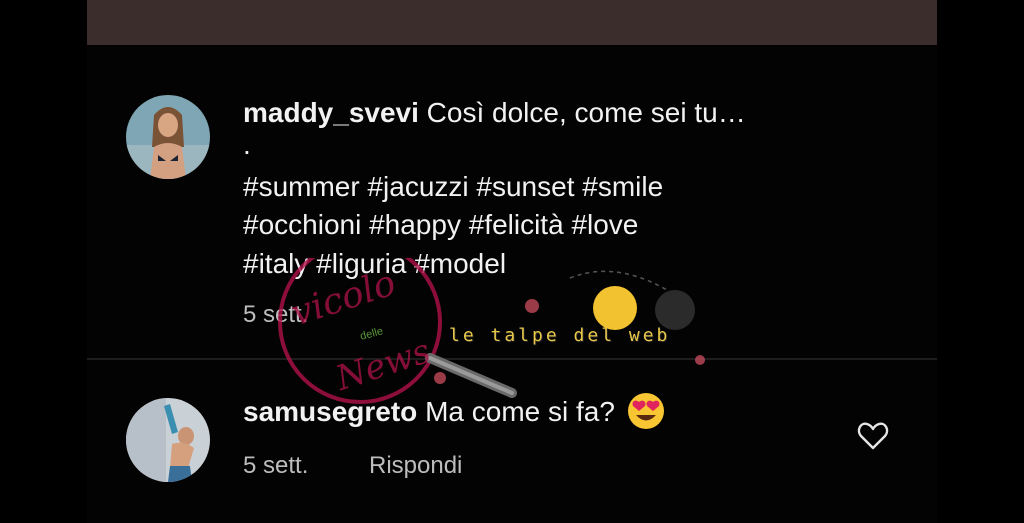 The image size is (1024, 523). Describe the element at coordinates (276, 314) in the screenshot. I see `comment-1-timestamp: 5 sett.` at that location.